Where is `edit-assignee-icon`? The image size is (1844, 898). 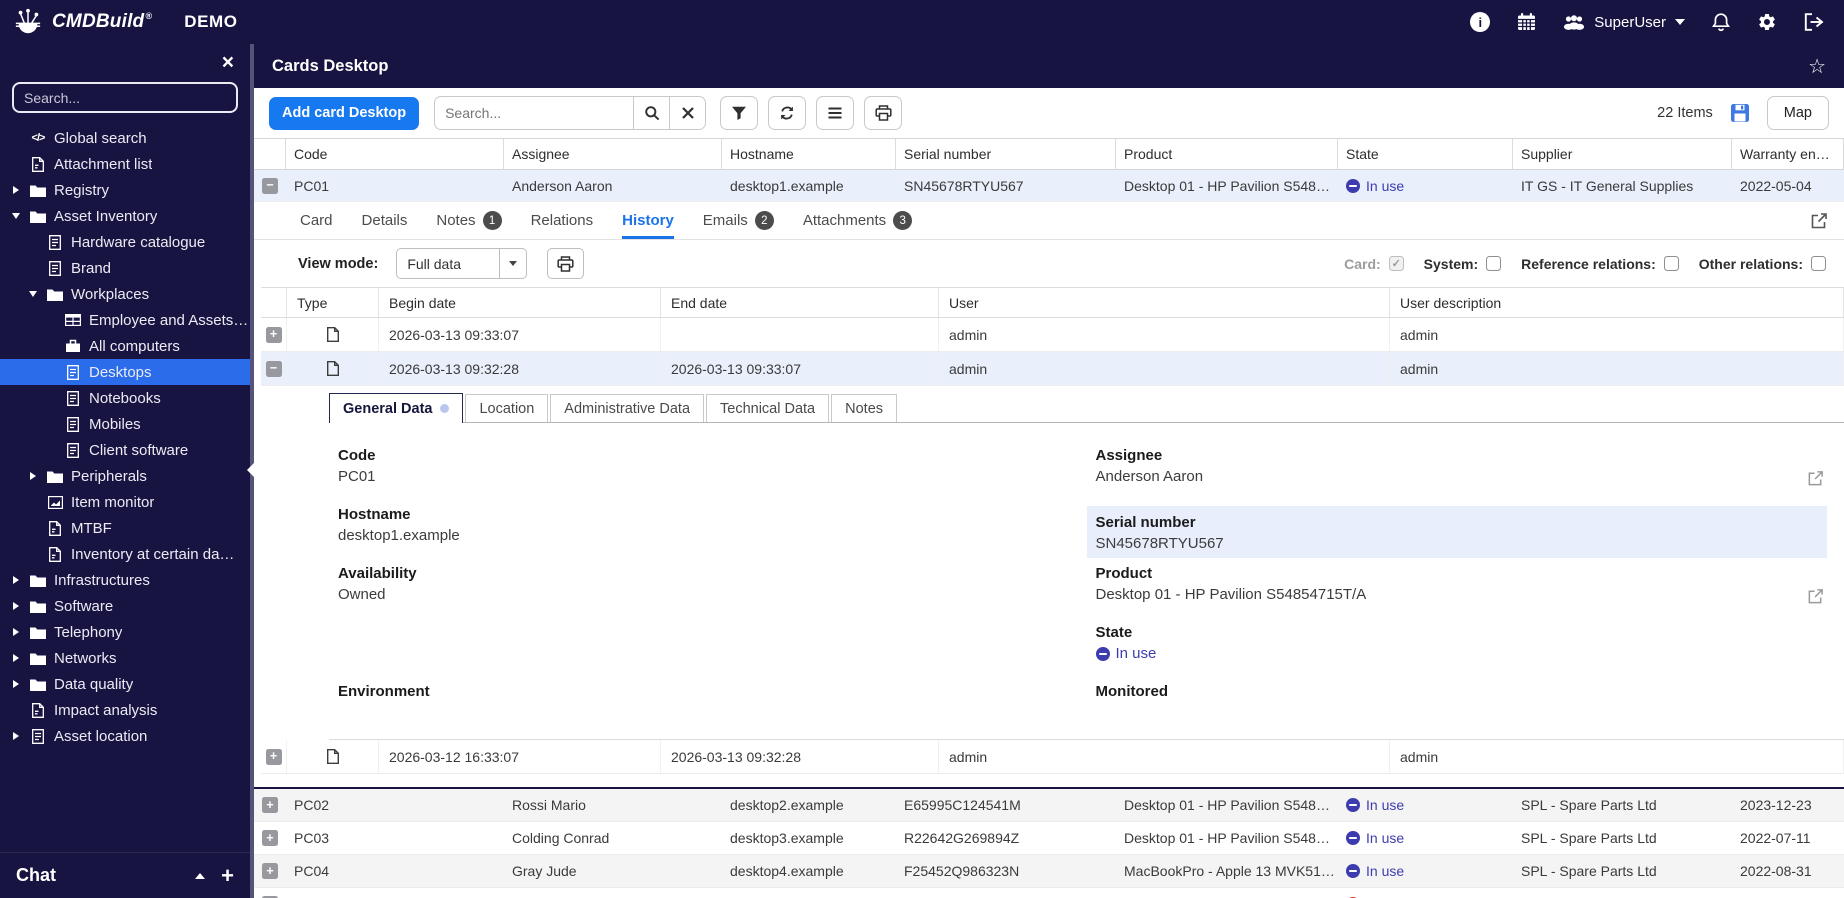 edit-assignee-icon is located at coordinates (1815, 478).